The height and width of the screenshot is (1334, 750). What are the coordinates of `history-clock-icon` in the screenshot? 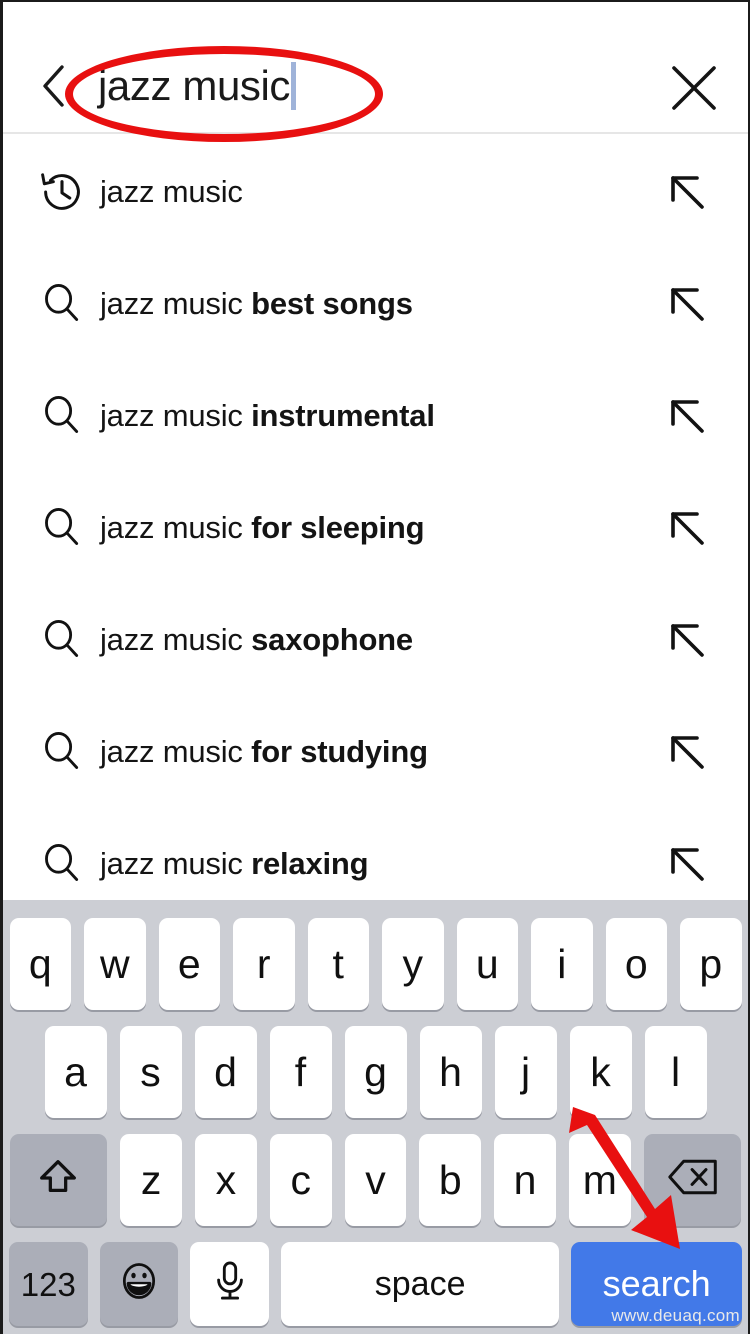 It's located at (62, 192).